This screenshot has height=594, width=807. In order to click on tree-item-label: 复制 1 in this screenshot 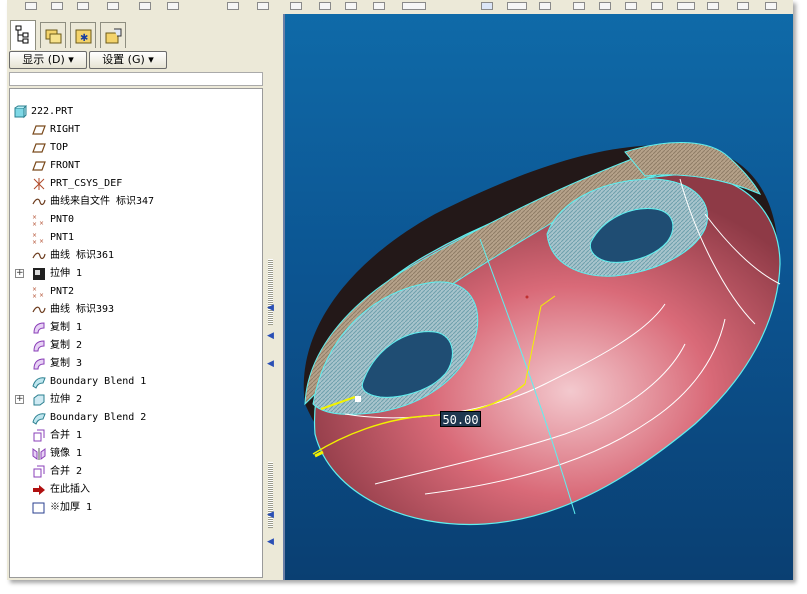, I will do `click(66, 327)`.